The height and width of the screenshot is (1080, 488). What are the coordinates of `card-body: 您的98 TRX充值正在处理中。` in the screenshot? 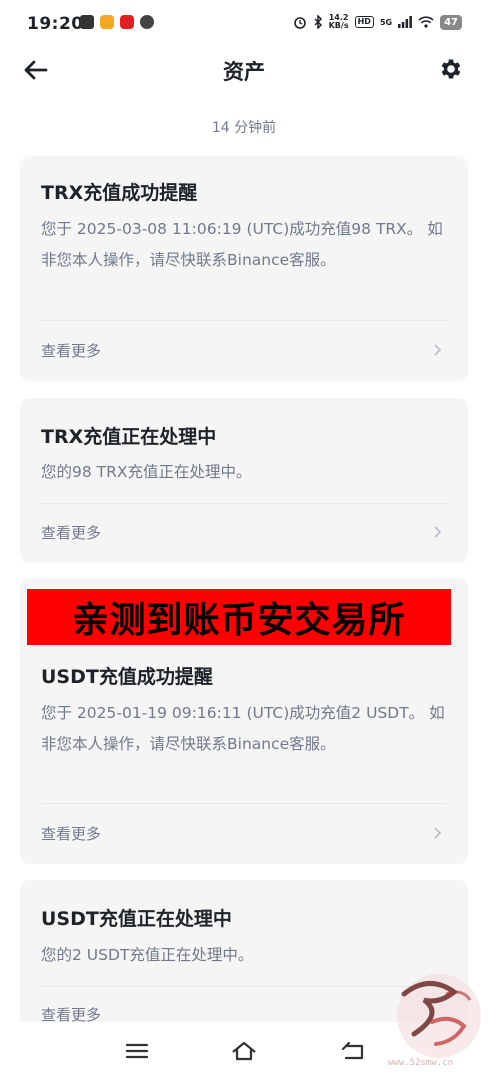 It's located at (146, 472).